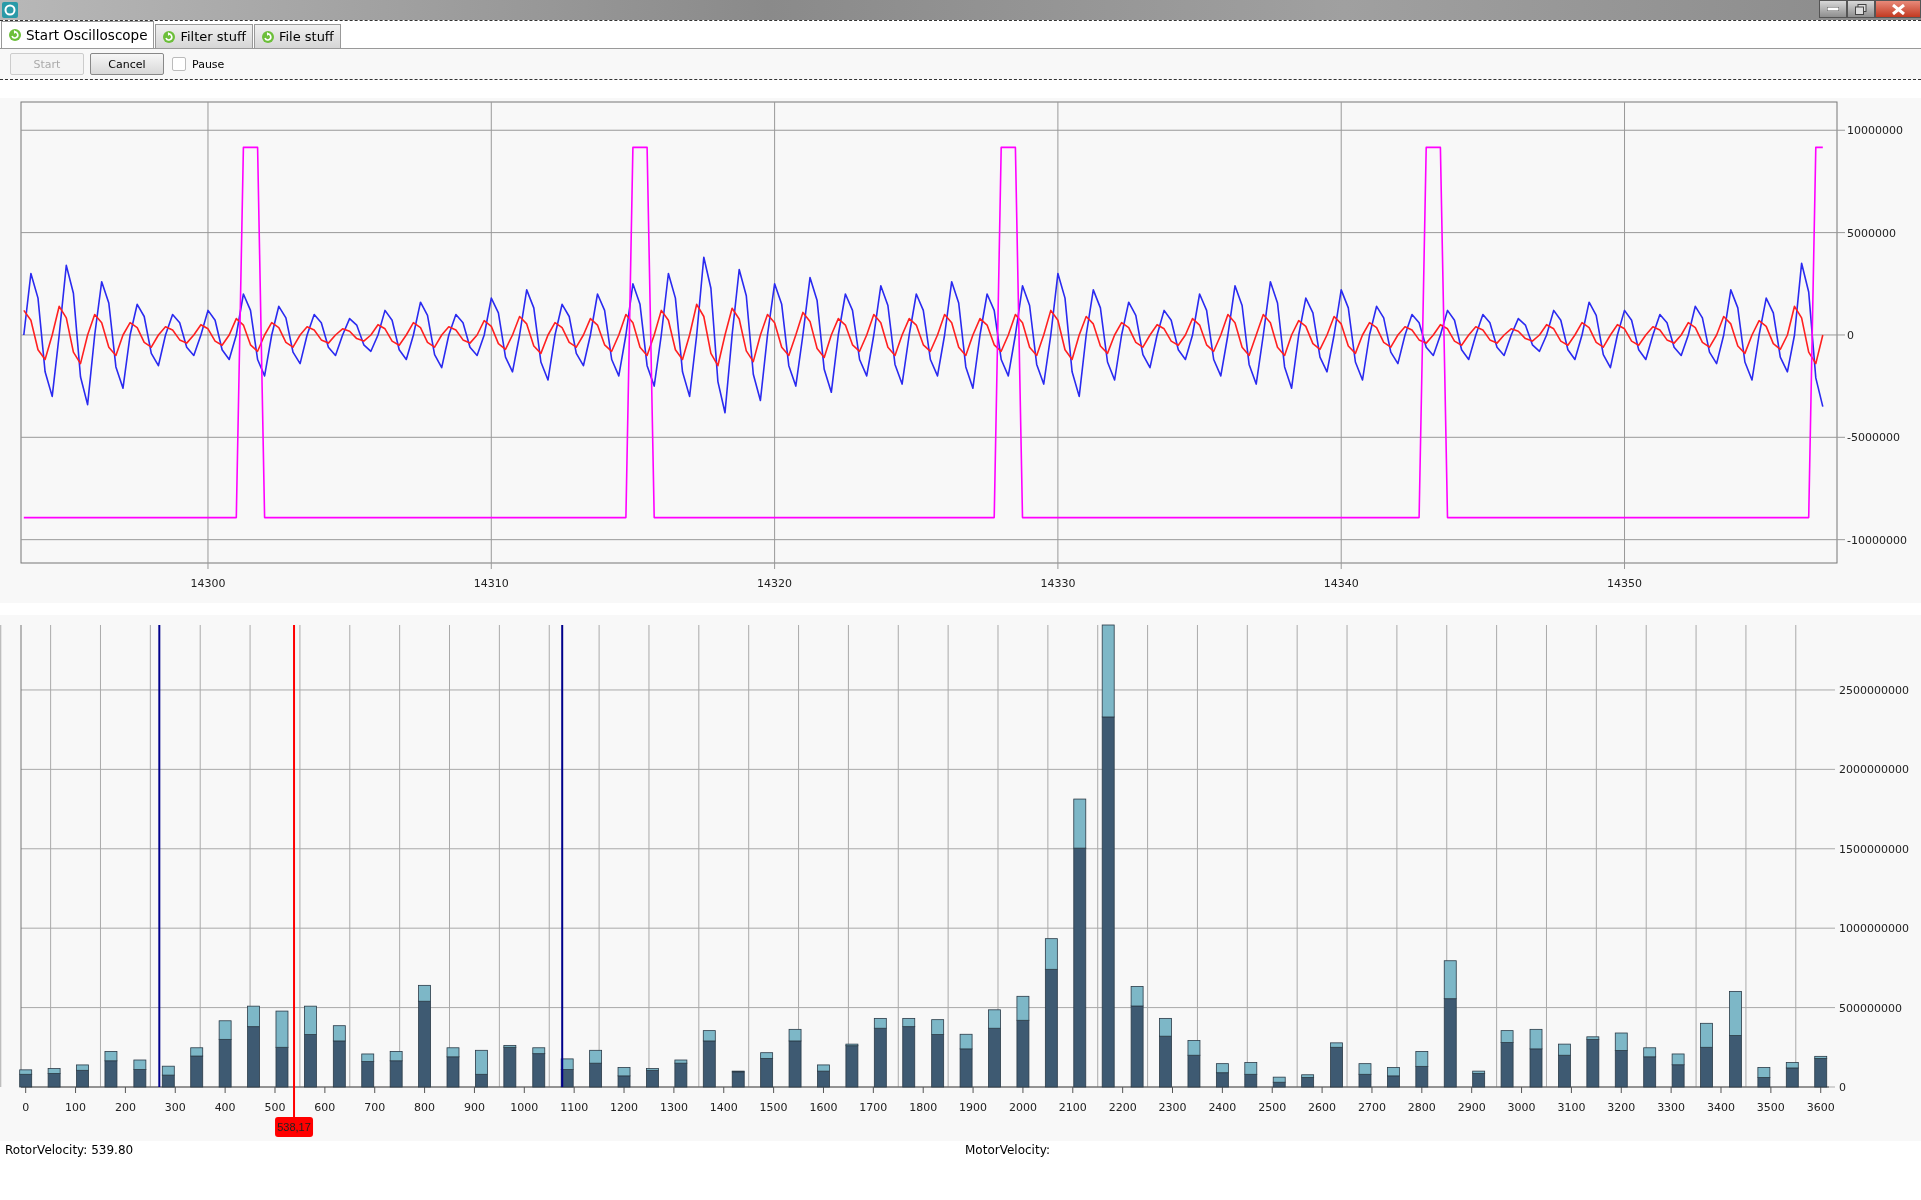 This screenshot has height=1200, width=1921. Describe the element at coordinates (1621, 1107) in the screenshot. I see `axis-label: 3200` at that location.